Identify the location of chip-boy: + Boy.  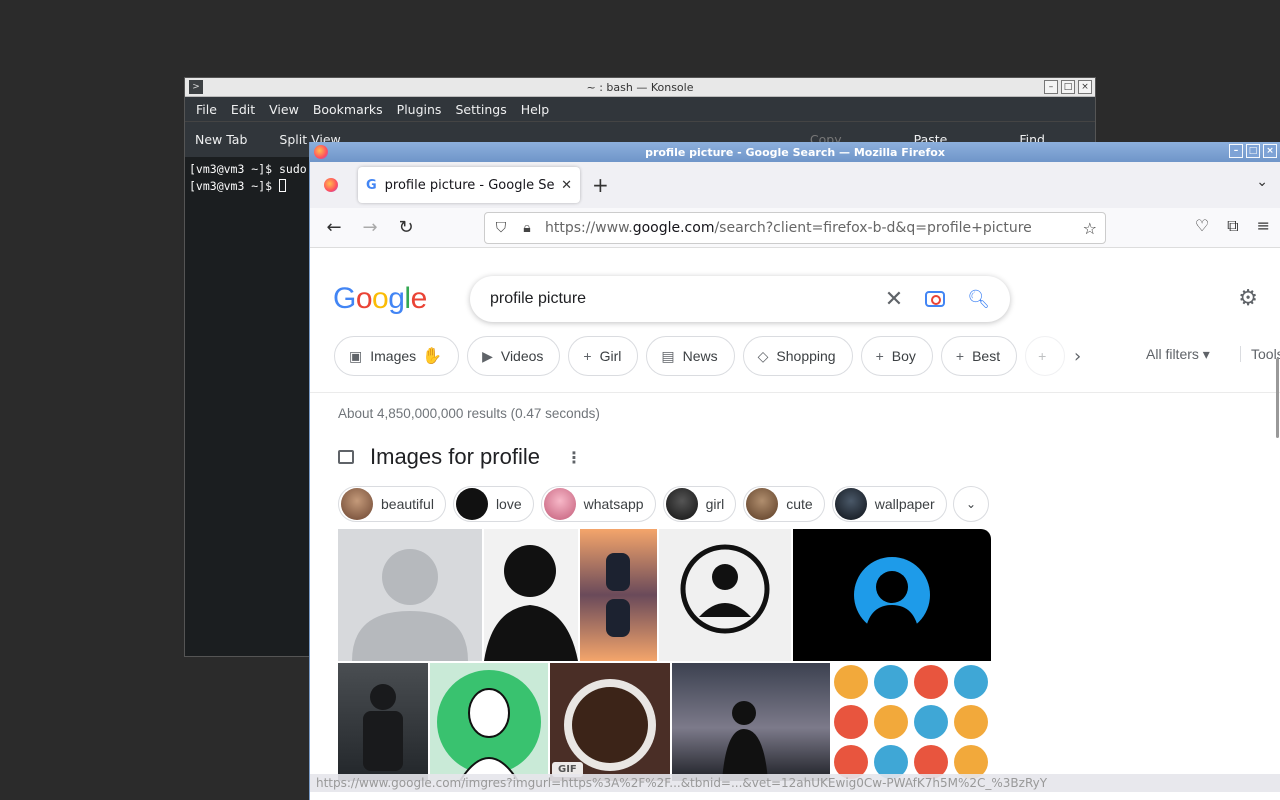
(896, 356).